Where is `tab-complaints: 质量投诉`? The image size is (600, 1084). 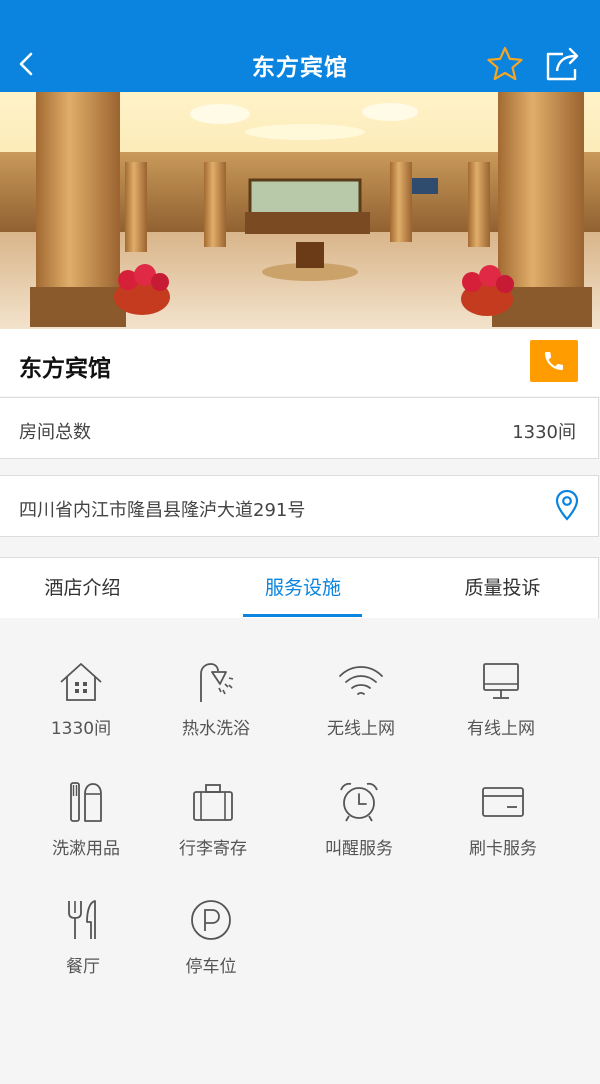 tab-complaints: 质量投诉 is located at coordinates (502, 588).